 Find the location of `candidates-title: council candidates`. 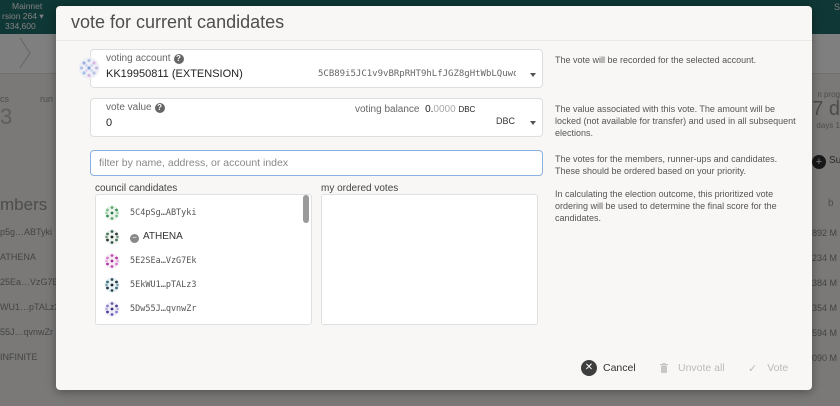

candidates-title: council candidates is located at coordinates (136, 188).